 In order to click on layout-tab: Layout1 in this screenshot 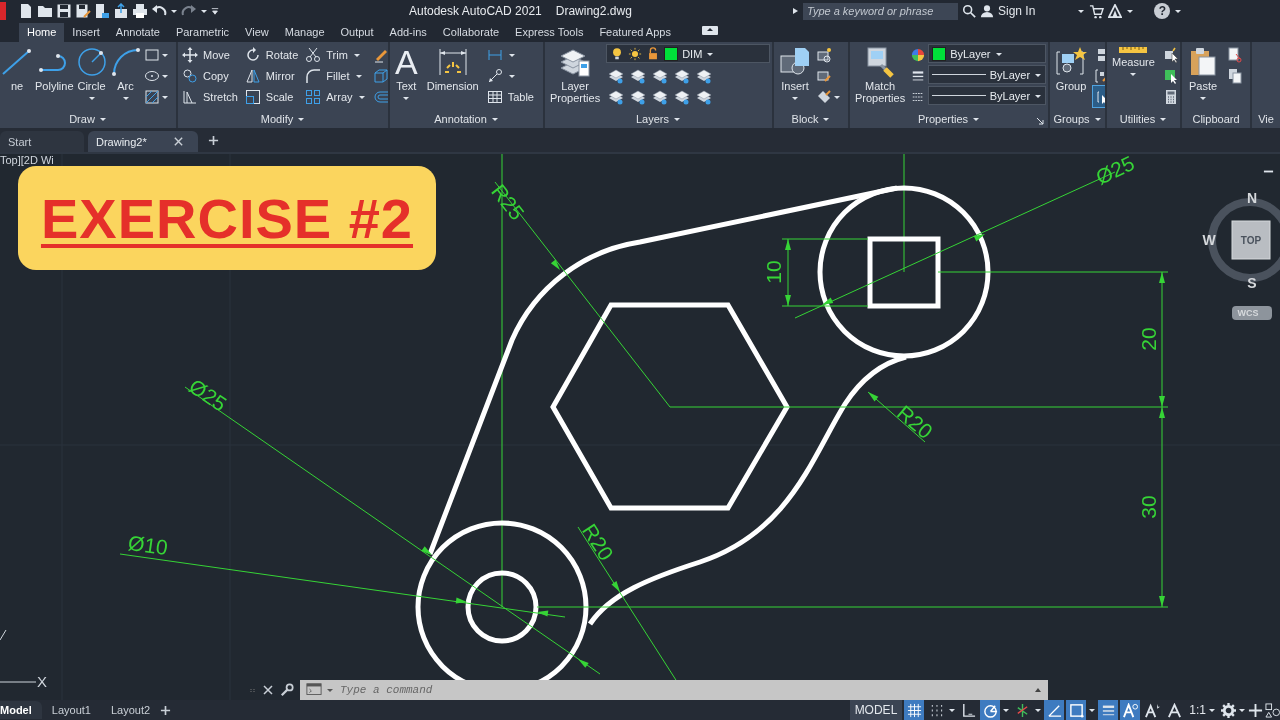, I will do `click(71, 710)`.